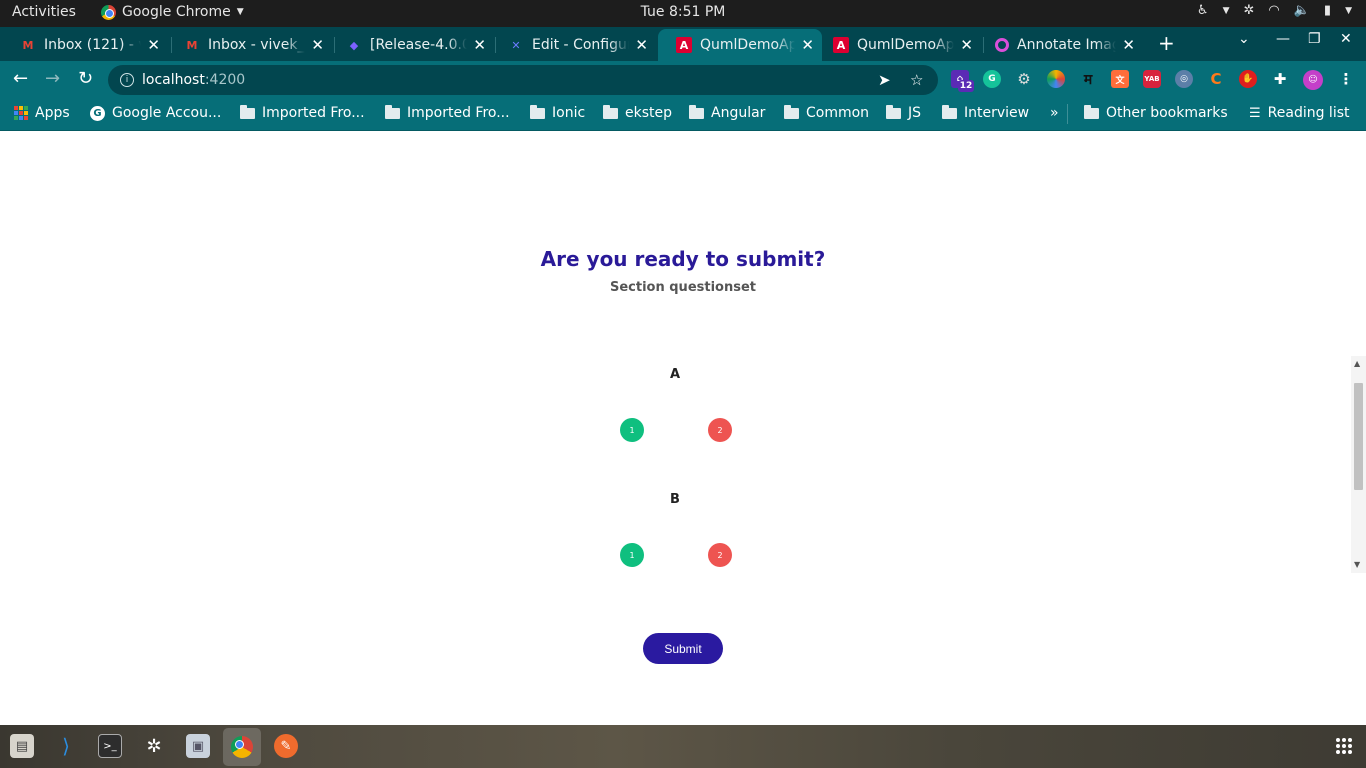  Describe the element at coordinates (20, 79) in the screenshot. I see `back-arrow-icon: ←` at that location.